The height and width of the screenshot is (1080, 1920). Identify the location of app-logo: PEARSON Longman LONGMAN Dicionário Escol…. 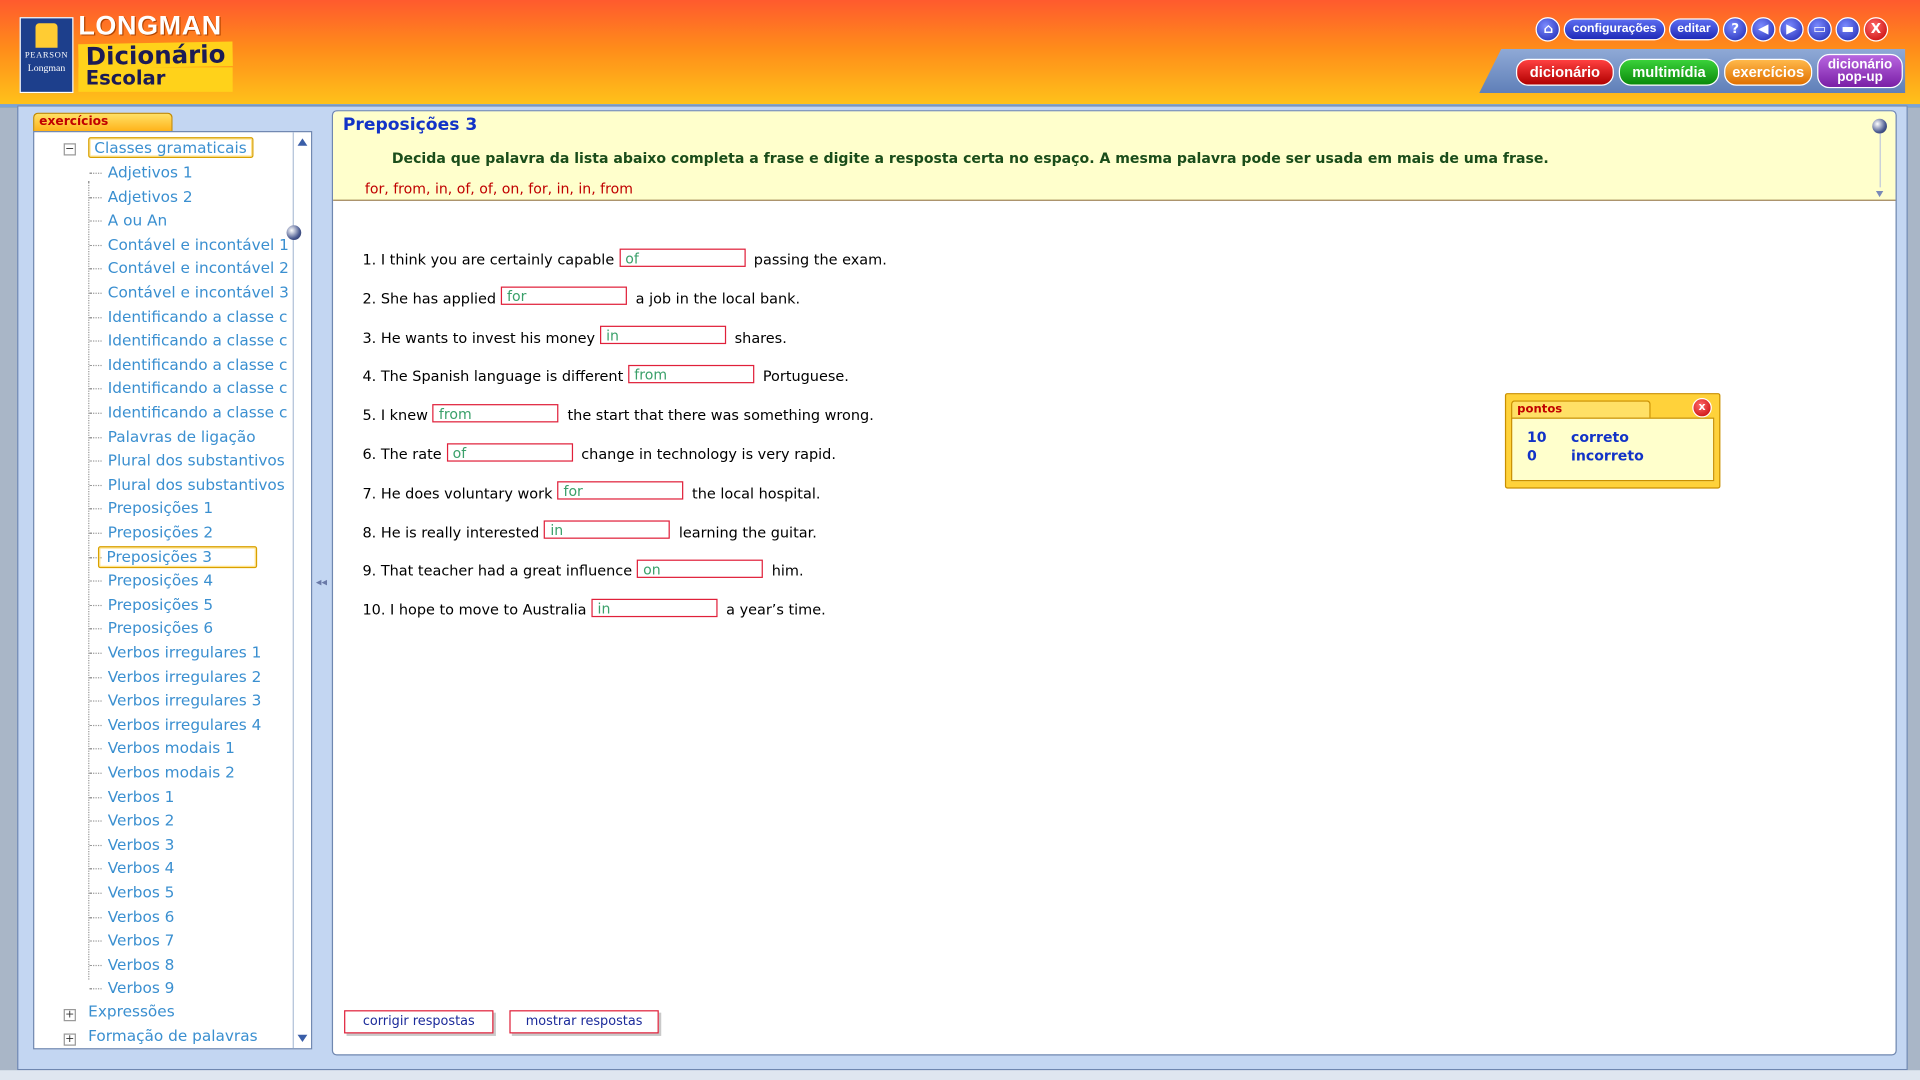
(126, 55).